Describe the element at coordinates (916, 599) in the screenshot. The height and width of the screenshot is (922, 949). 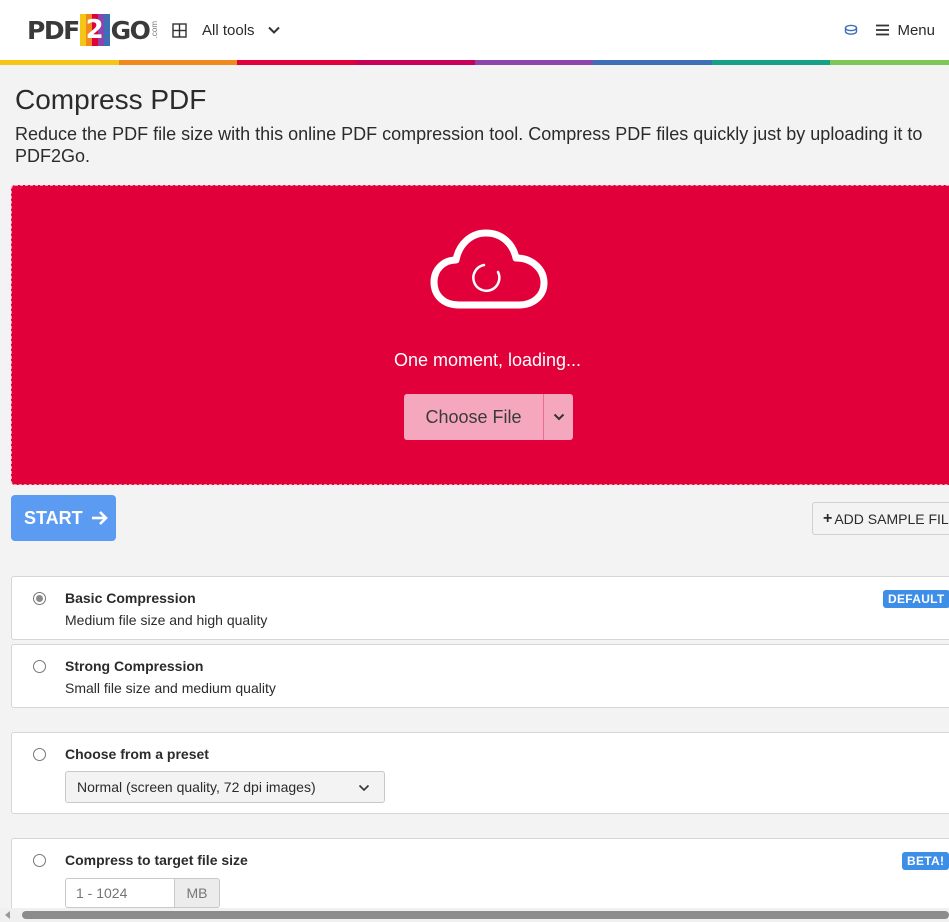
I see `default-badge: DEFAULT` at that location.